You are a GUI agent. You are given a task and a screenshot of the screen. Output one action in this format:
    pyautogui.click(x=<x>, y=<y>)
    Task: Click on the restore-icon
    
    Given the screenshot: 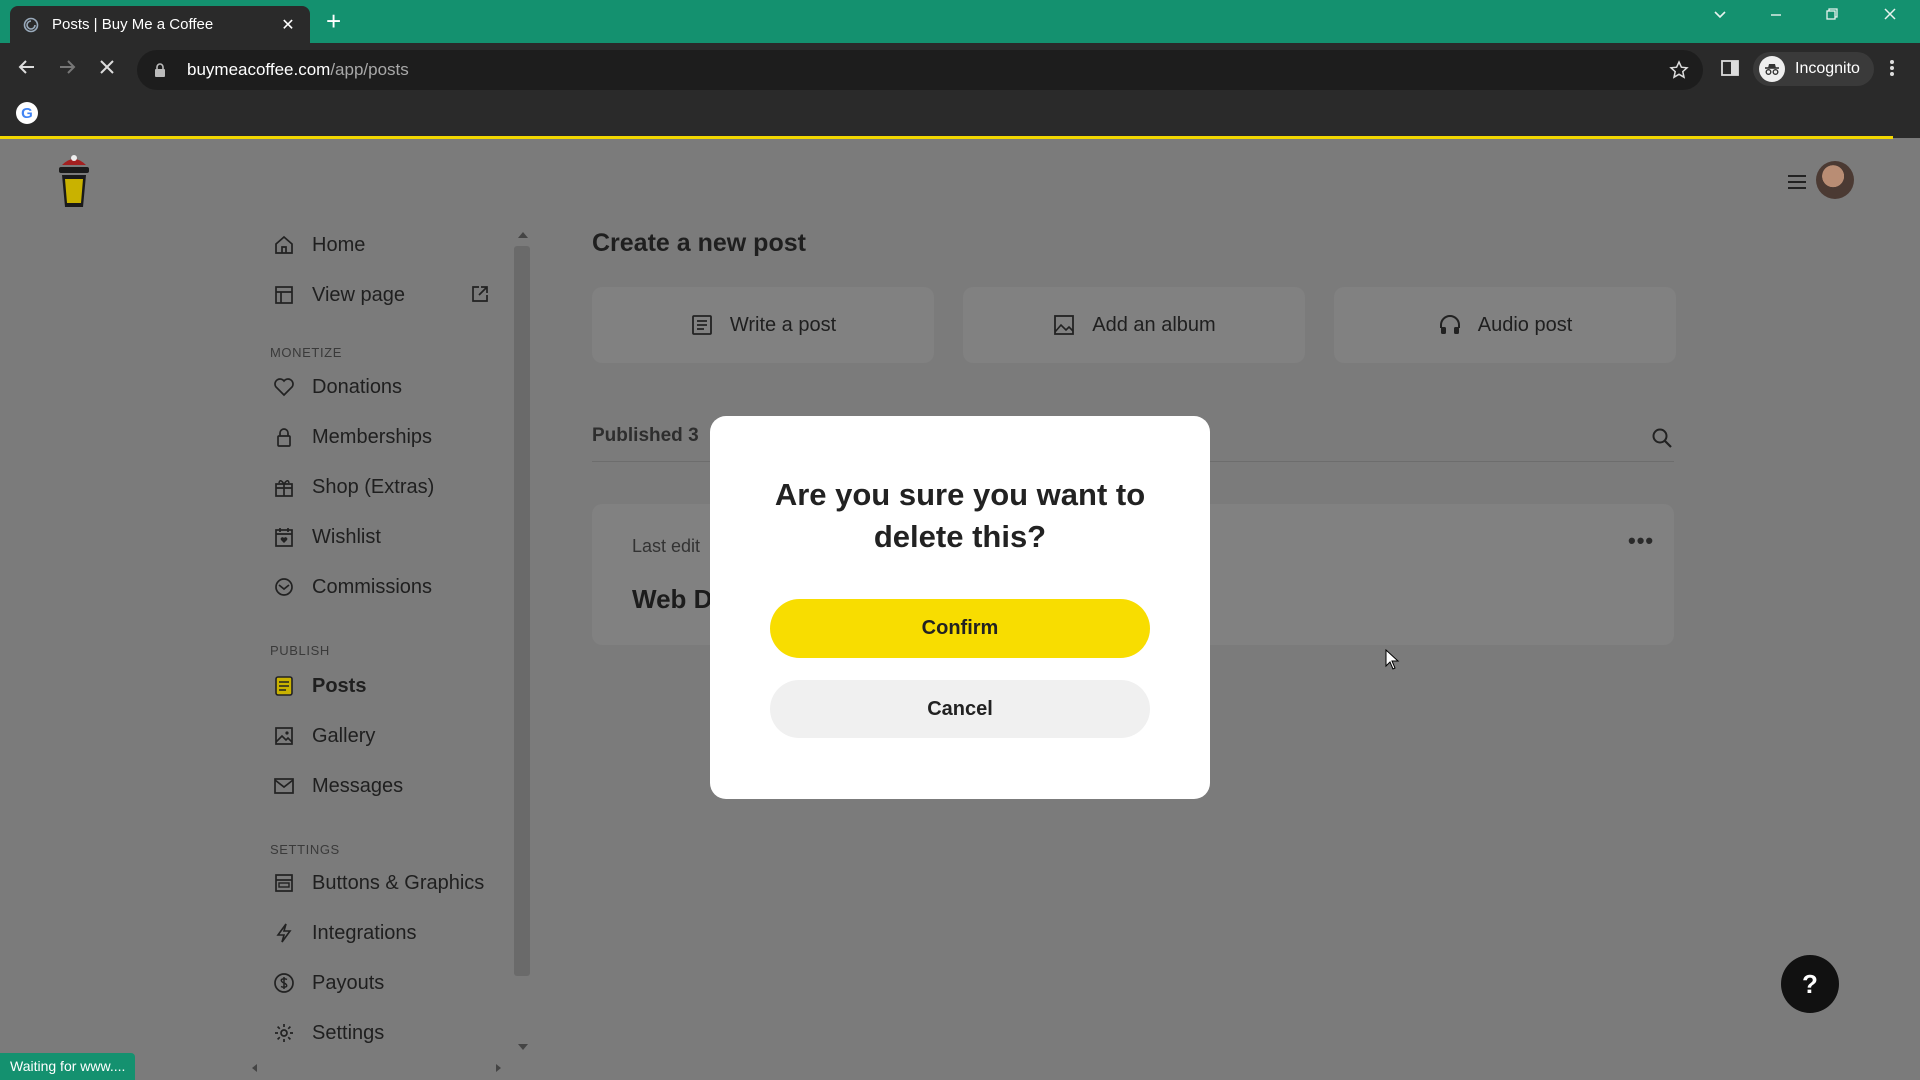 What is the action you would take?
    pyautogui.click(x=1832, y=16)
    